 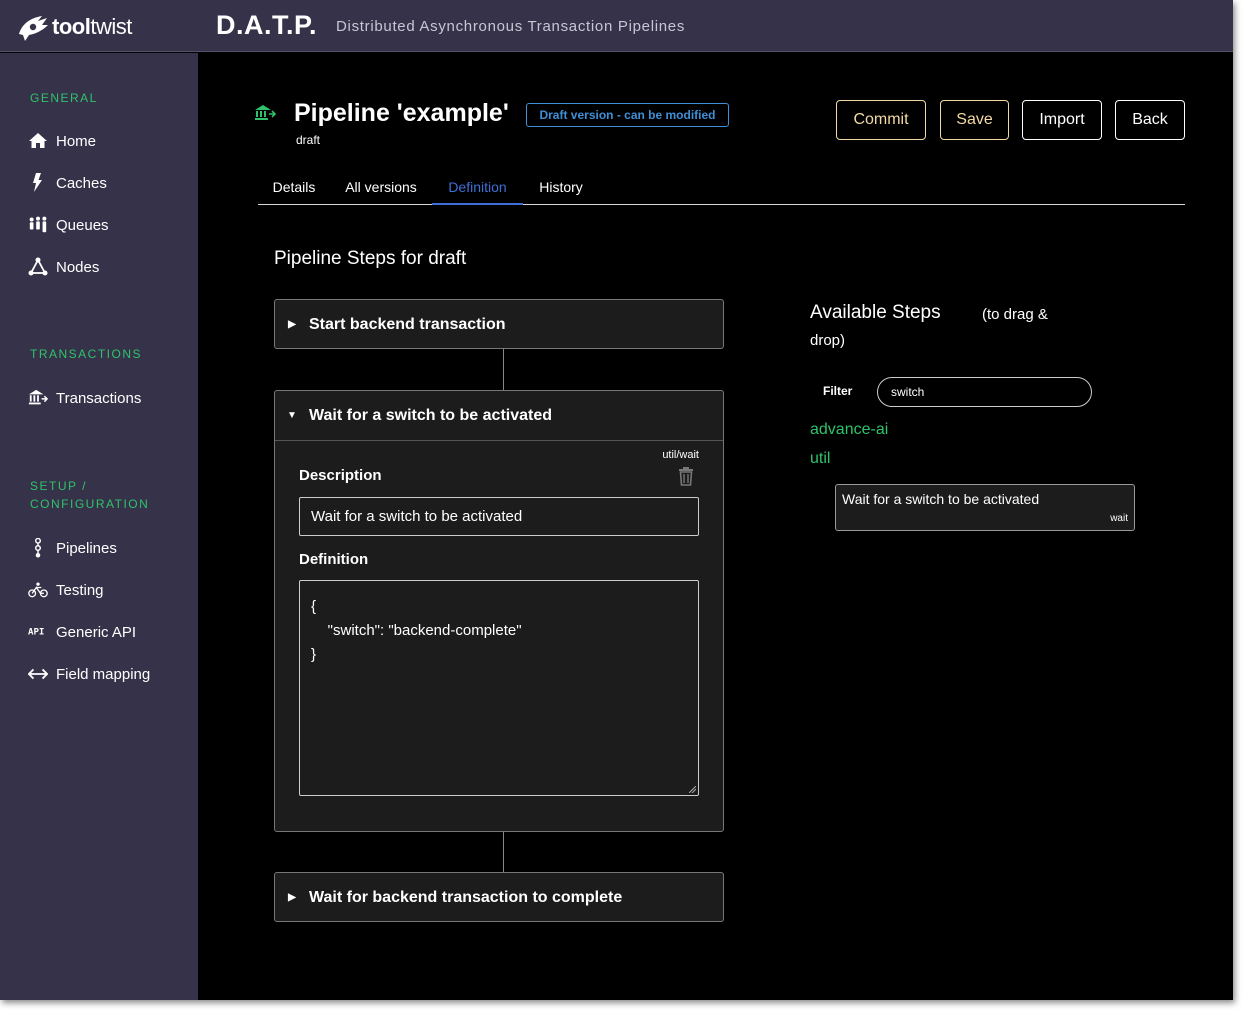 What do you see at coordinates (64, 98) in the screenshot?
I see `sidebar-section-general: GENERAL` at bounding box center [64, 98].